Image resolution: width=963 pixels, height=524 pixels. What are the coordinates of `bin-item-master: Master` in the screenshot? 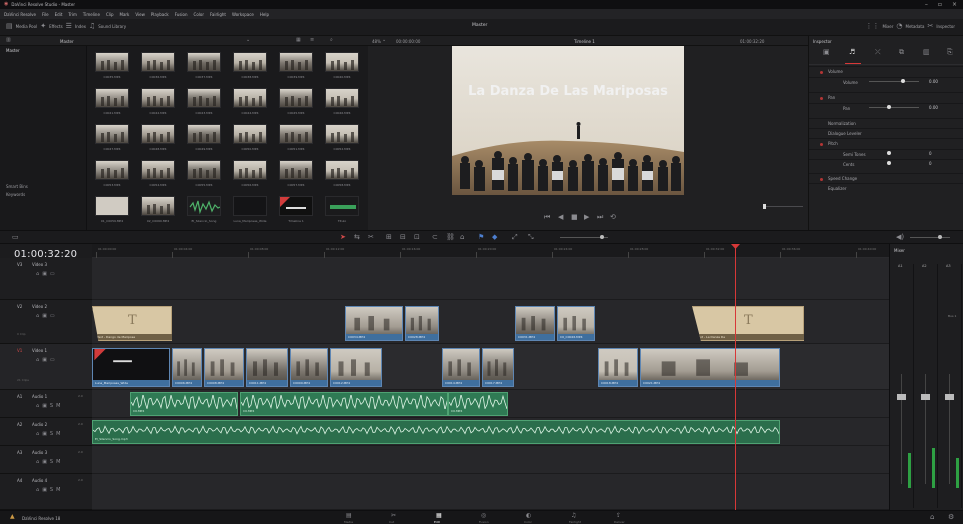 It's located at (13, 50).